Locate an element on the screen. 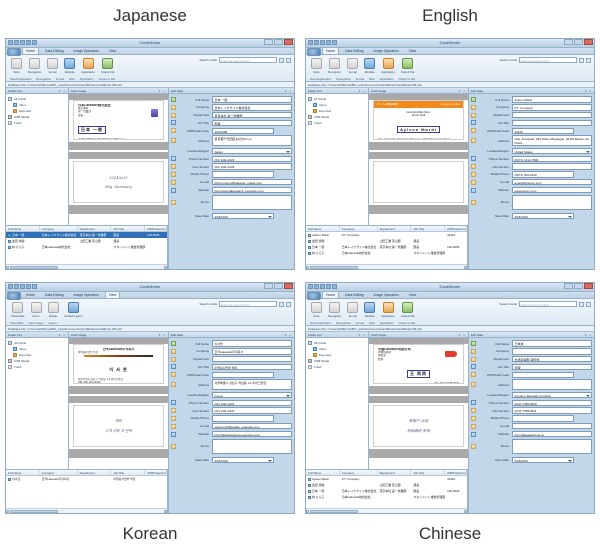 The image size is (600, 559). field-input-email is located at coordinates (552, 426).